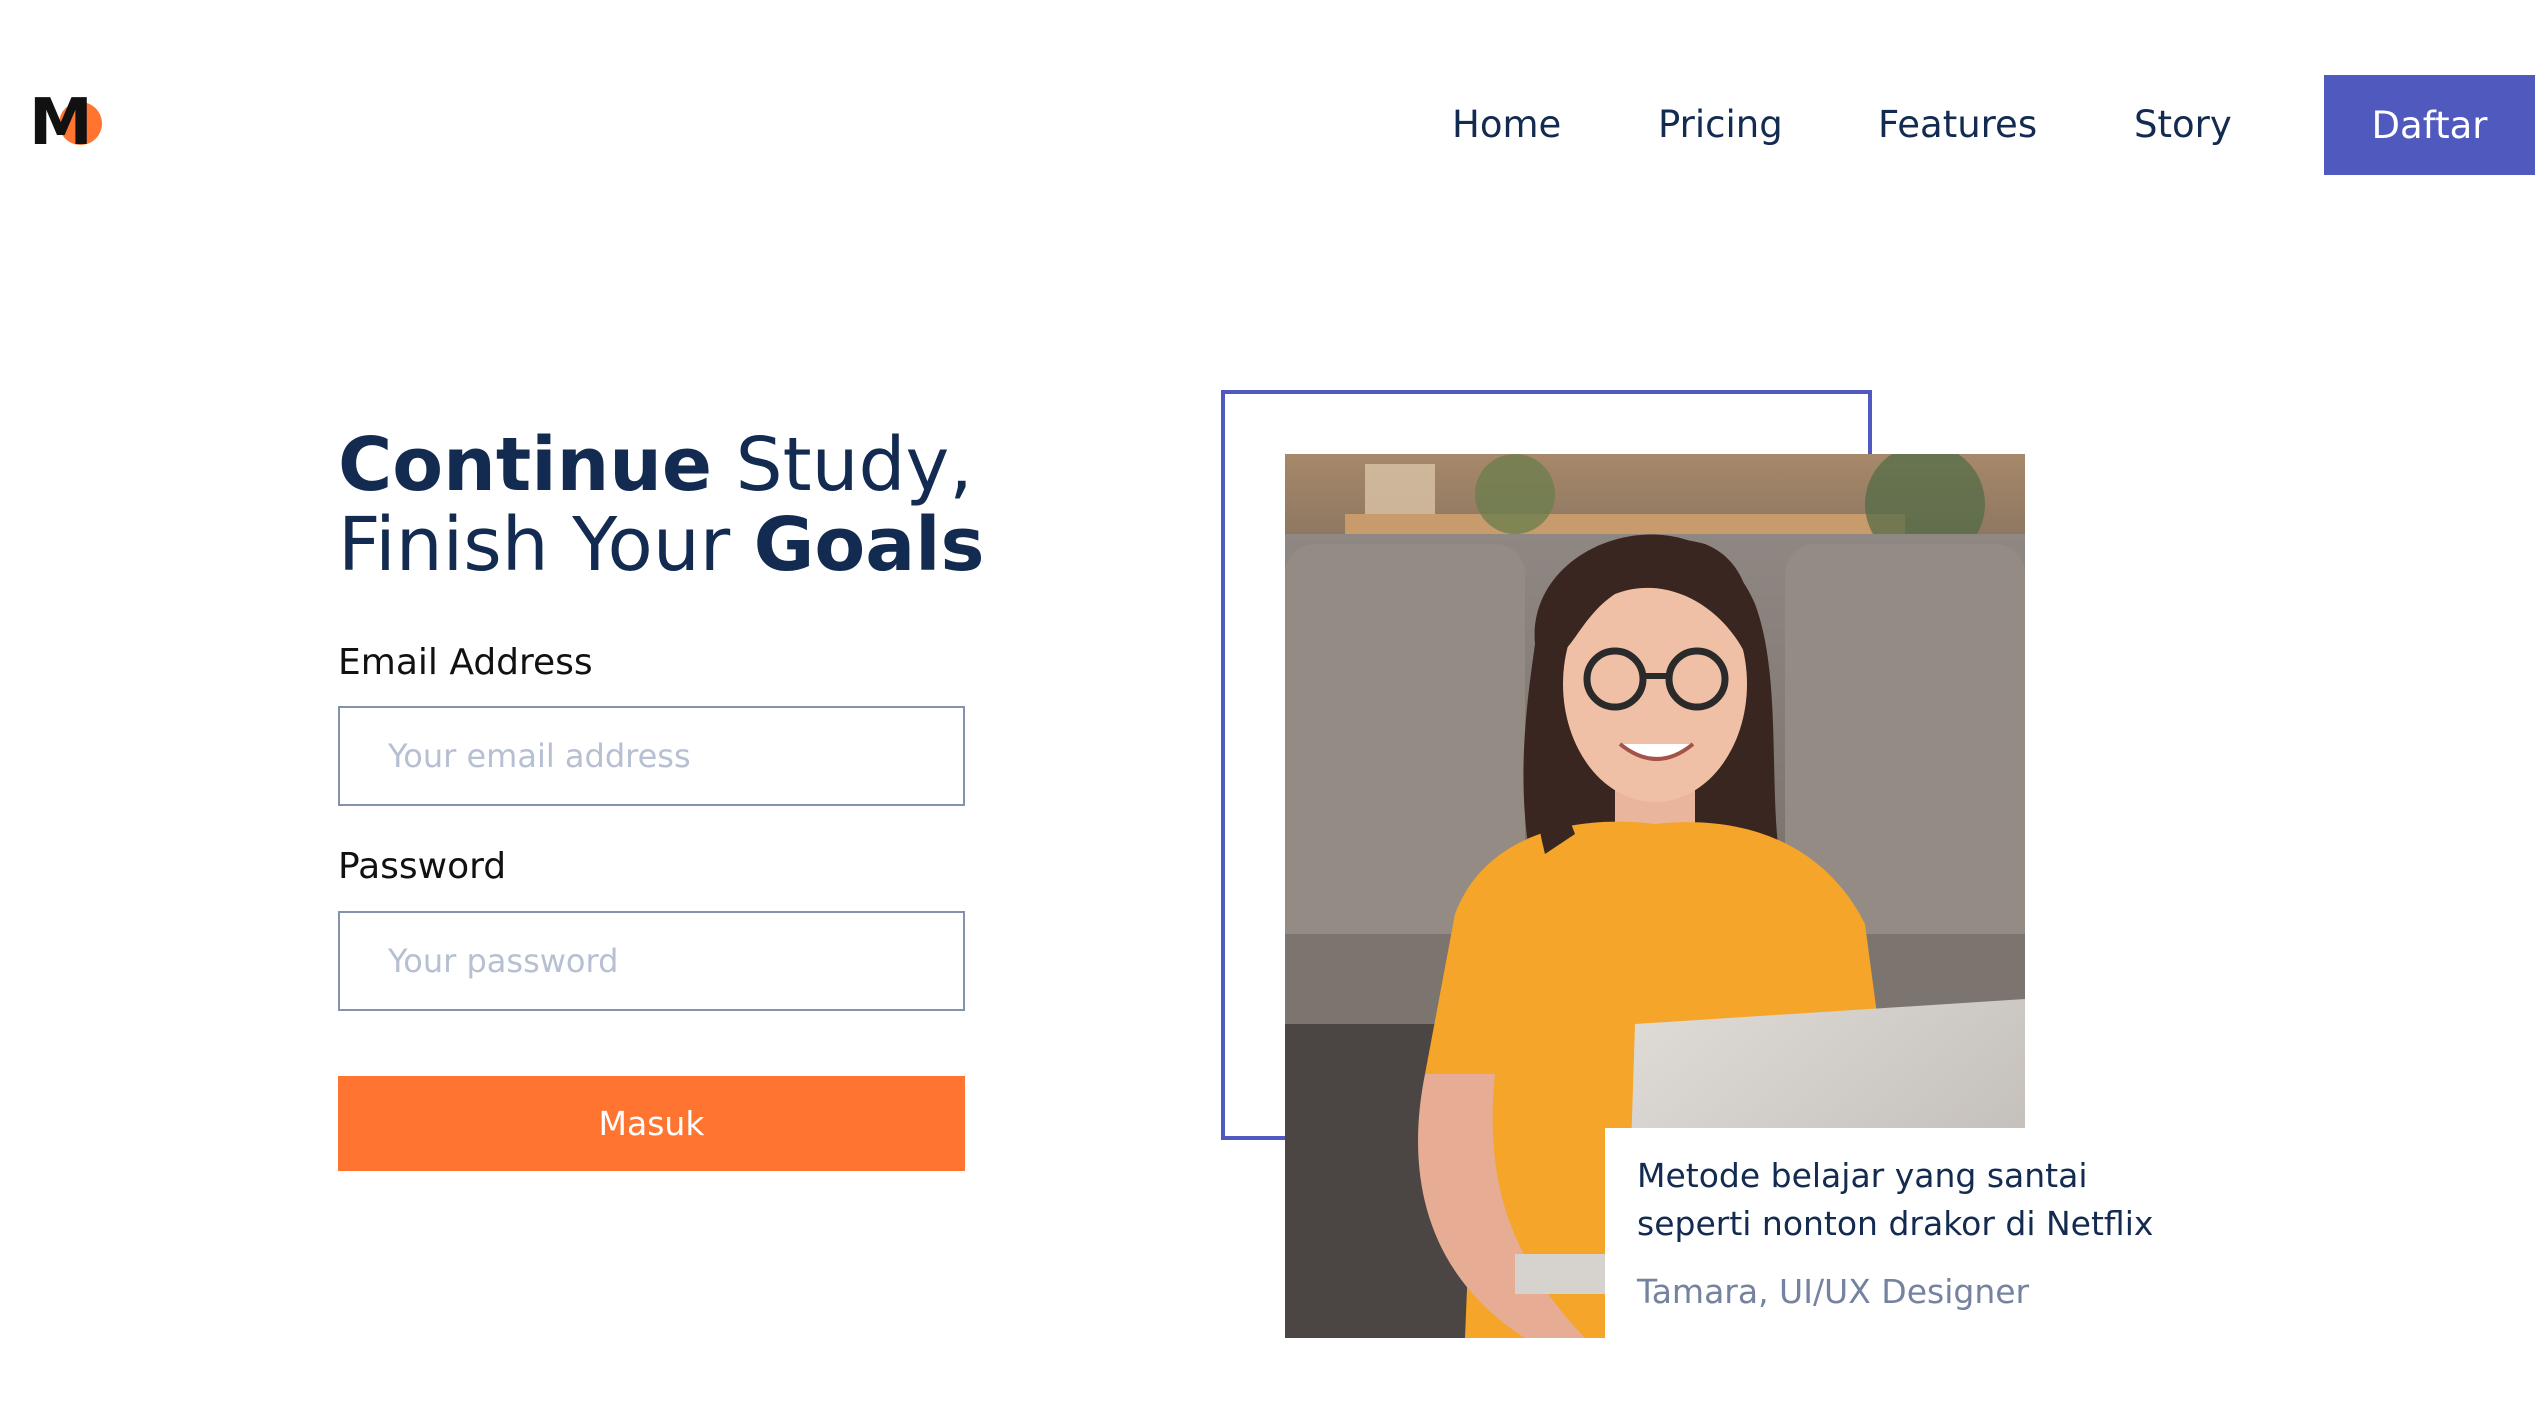 The height and width of the screenshot is (1428, 2548). What do you see at coordinates (1720, 125) in the screenshot?
I see `nav-pricing-link: Pricing` at bounding box center [1720, 125].